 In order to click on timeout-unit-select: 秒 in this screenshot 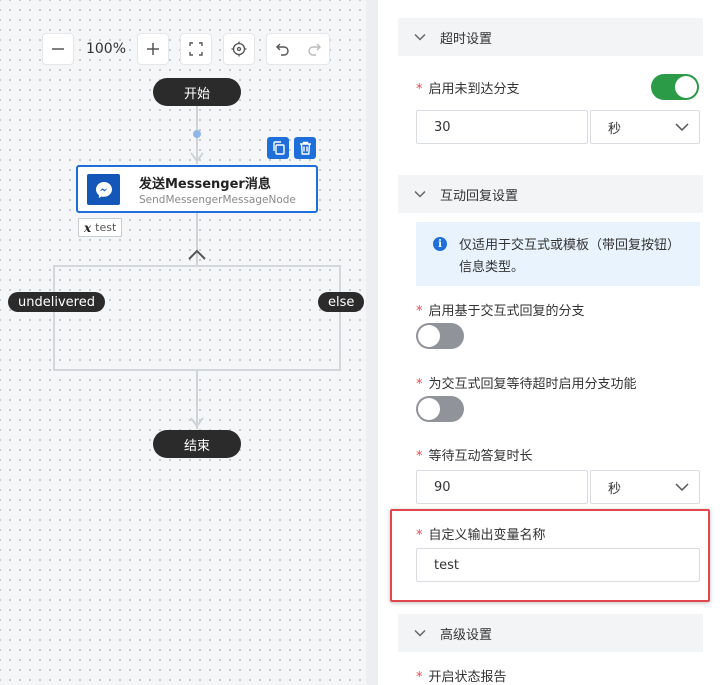, I will do `click(645, 127)`.